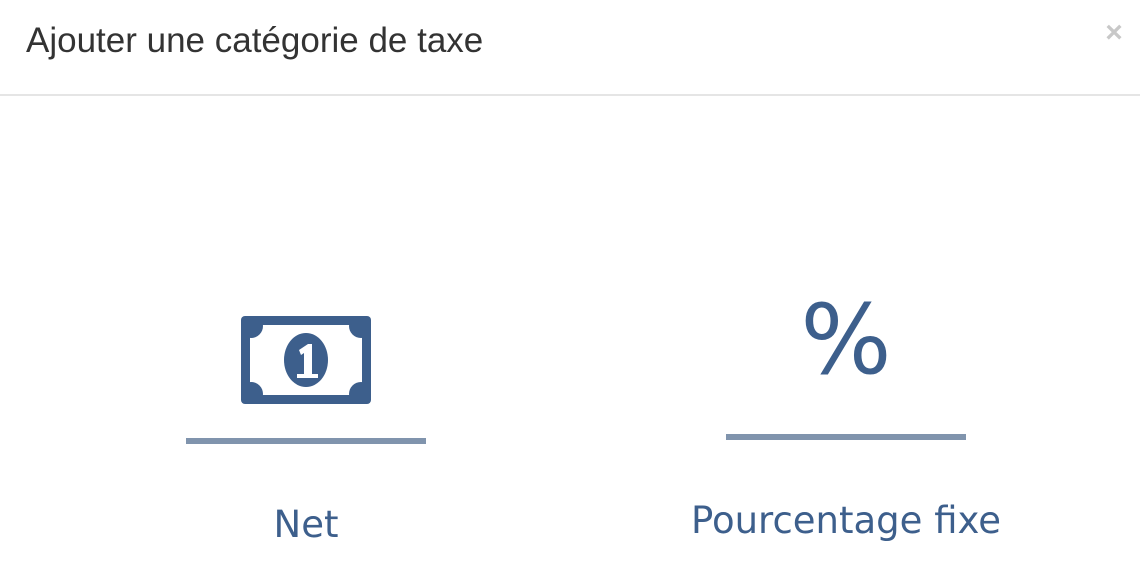 This screenshot has width=1140, height=576. Describe the element at coordinates (306, 425) in the screenshot. I see `option-net: Net` at that location.